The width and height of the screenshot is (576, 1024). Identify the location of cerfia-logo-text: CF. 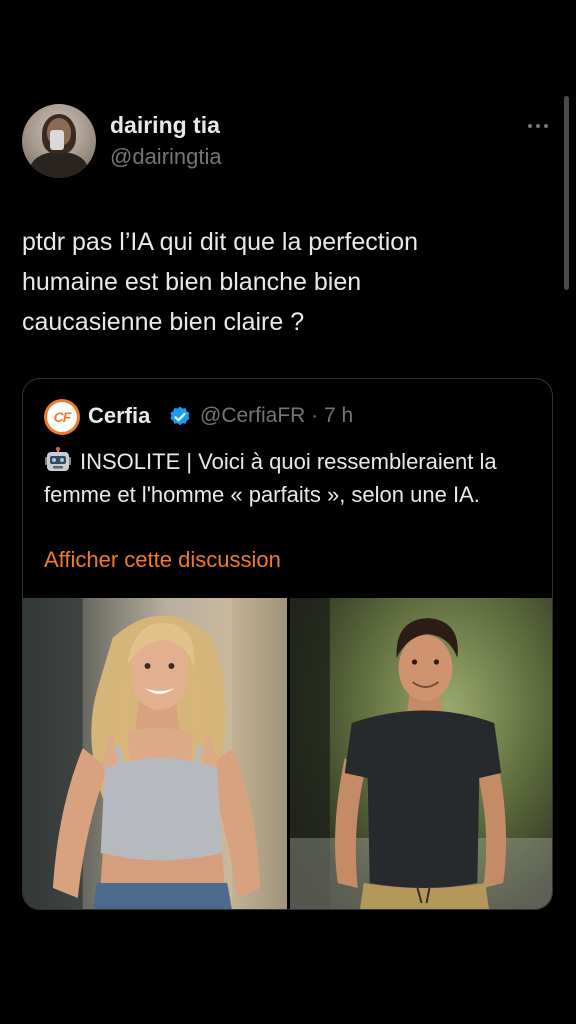
(62, 417).